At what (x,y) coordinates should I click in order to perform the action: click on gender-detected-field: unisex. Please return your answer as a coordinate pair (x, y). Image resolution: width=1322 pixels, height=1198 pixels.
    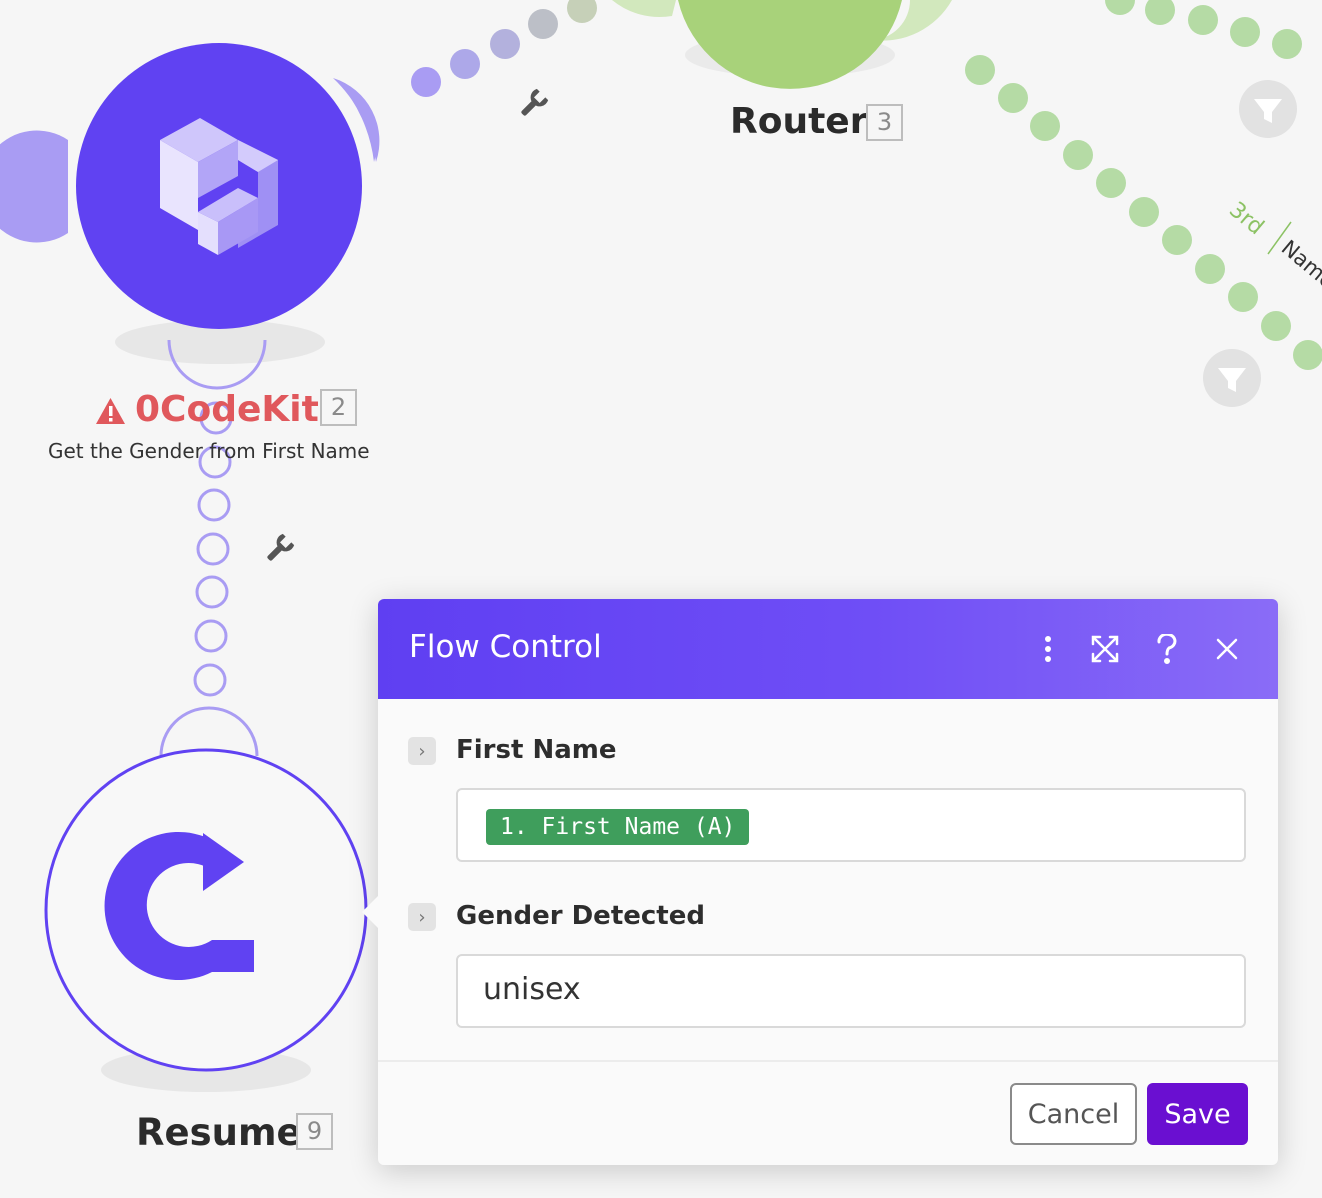
    Looking at the image, I should click on (851, 991).